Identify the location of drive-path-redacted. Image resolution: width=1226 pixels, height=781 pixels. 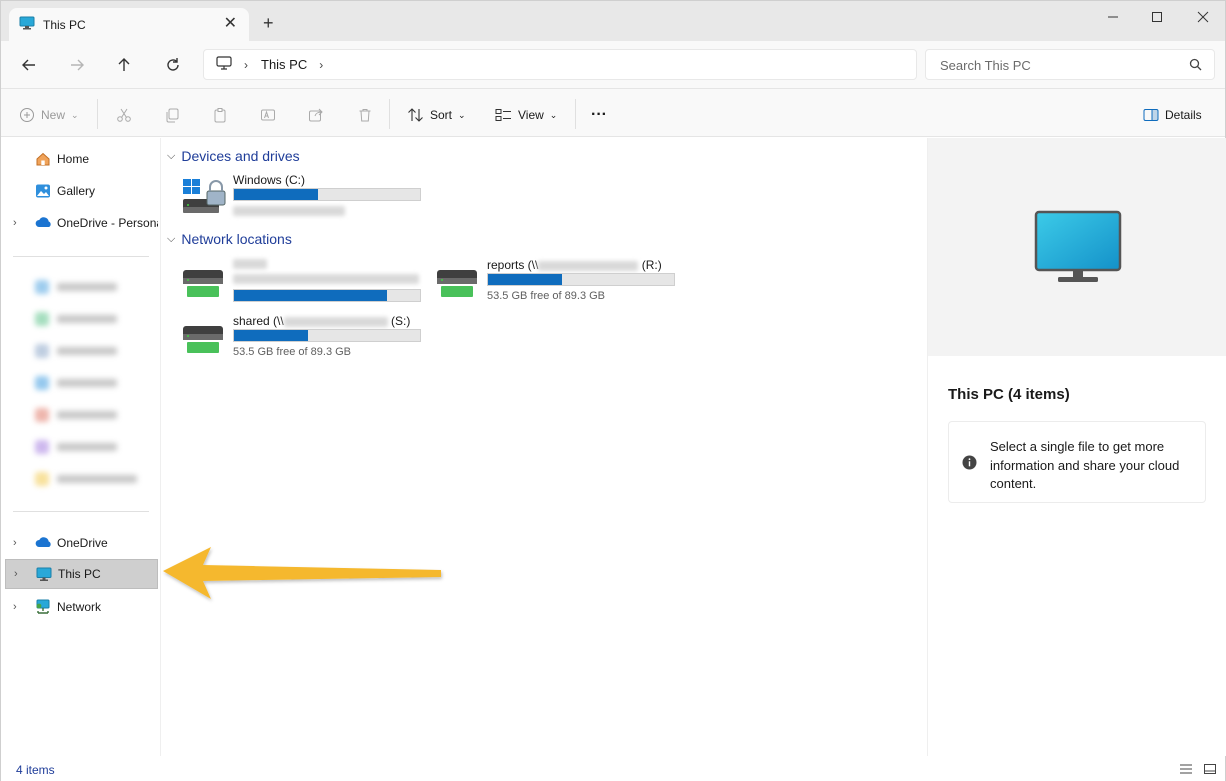
(326, 278).